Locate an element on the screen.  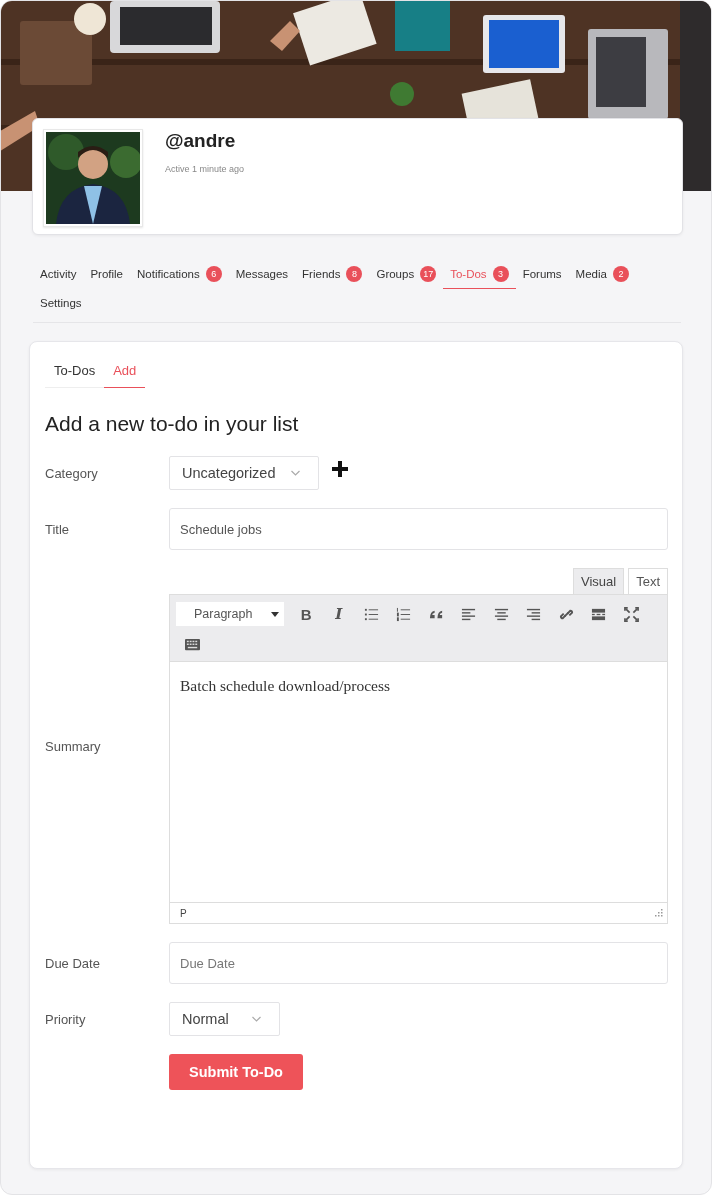
nav-tab: To-Dos 3 is located at coordinates (479, 274).